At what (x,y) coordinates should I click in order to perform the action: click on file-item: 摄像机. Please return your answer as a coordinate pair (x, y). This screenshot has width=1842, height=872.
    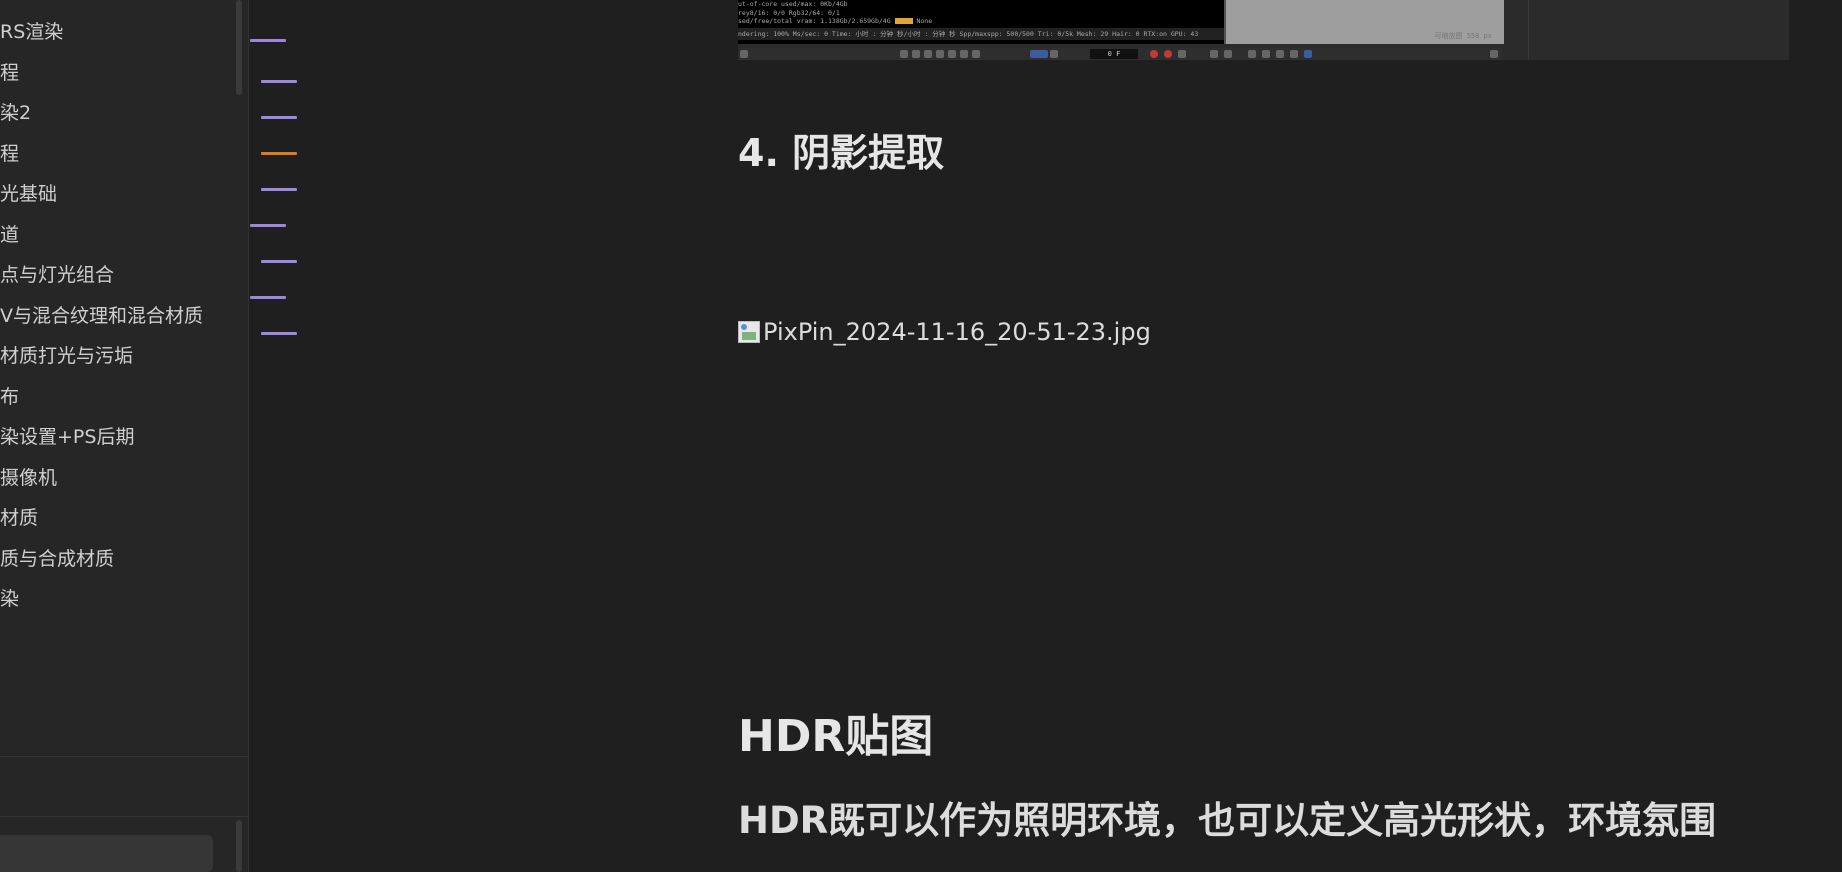
    Looking at the image, I should click on (118, 478).